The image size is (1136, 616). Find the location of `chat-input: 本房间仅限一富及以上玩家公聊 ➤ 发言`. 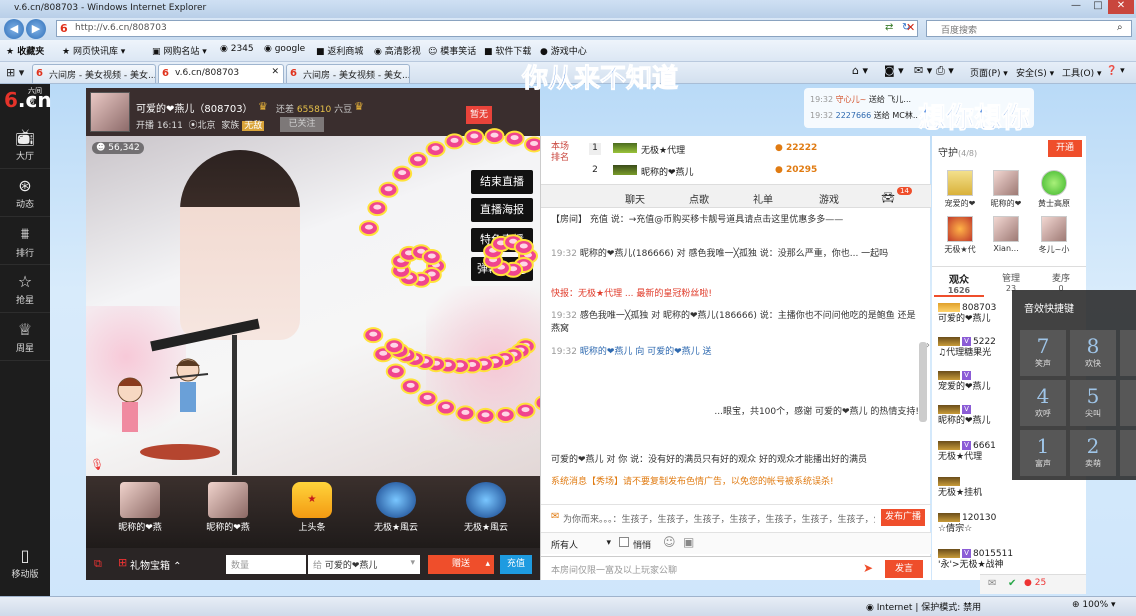

chat-input: 本房间仅限一富及以上玩家公聊 ➤ 发言 is located at coordinates (736, 568).